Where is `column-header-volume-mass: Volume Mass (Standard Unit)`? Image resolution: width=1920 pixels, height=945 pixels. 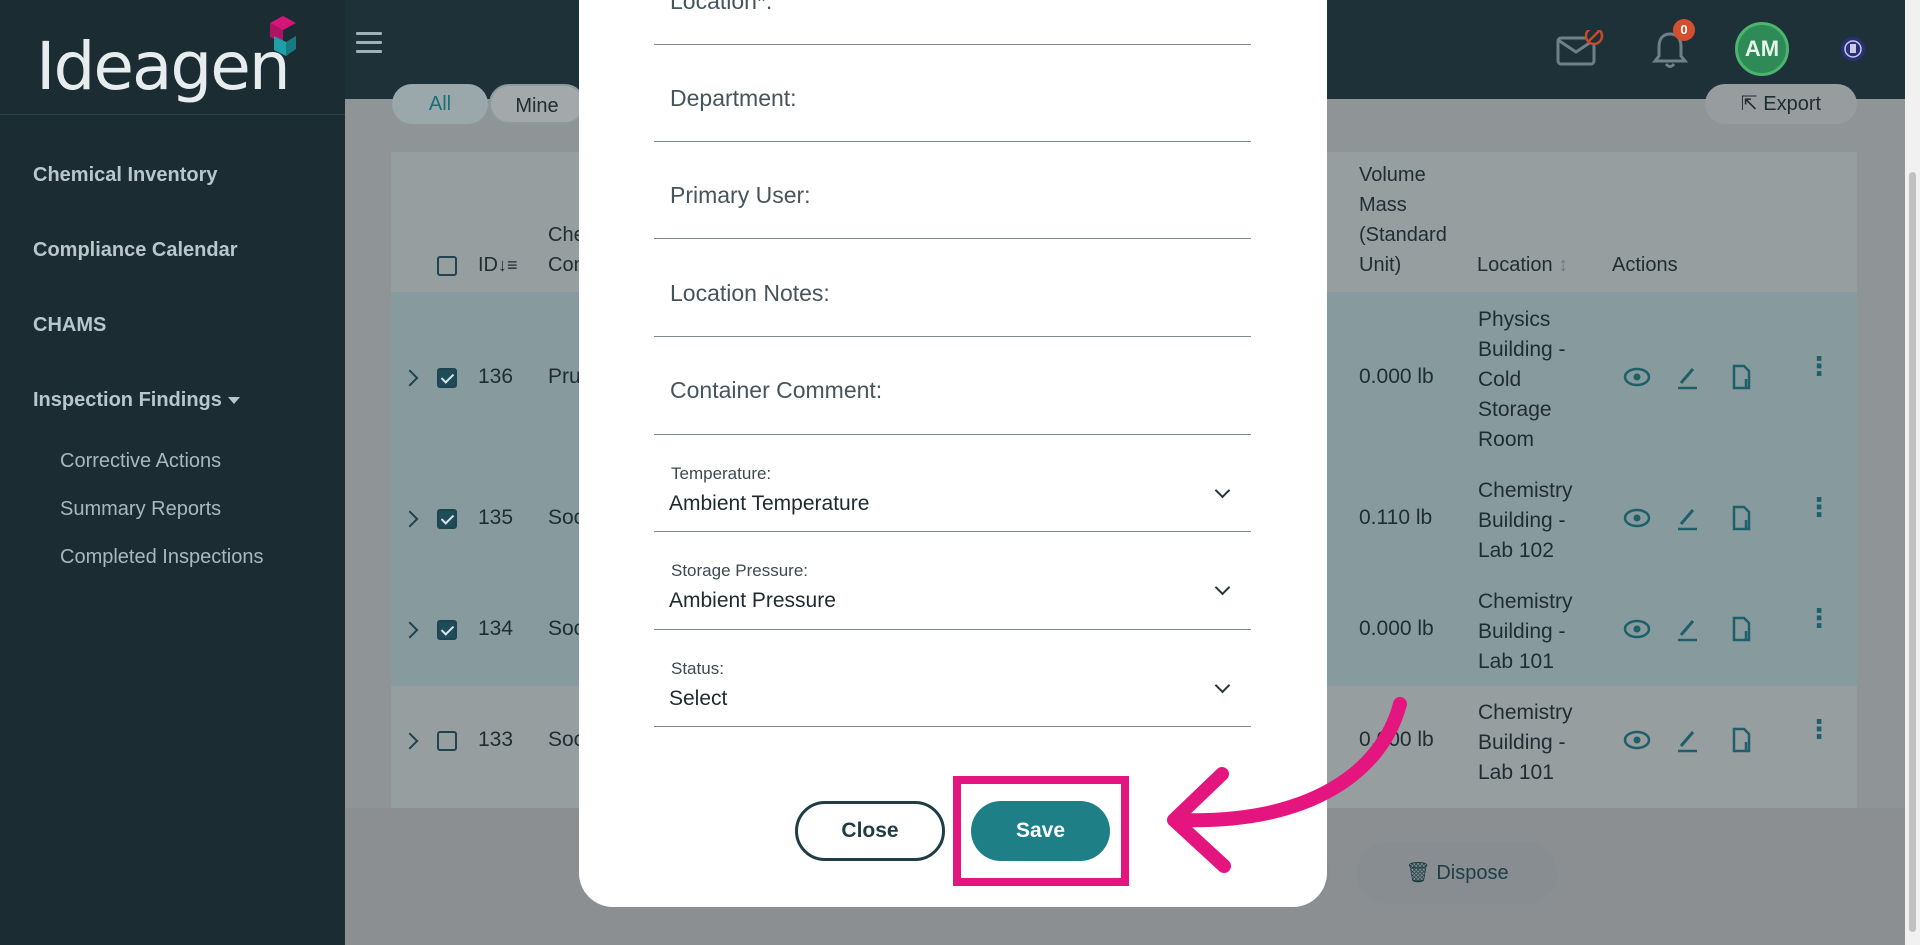
column-header-volume-mass: Volume Mass (Standard Unit) is located at coordinates (1403, 220).